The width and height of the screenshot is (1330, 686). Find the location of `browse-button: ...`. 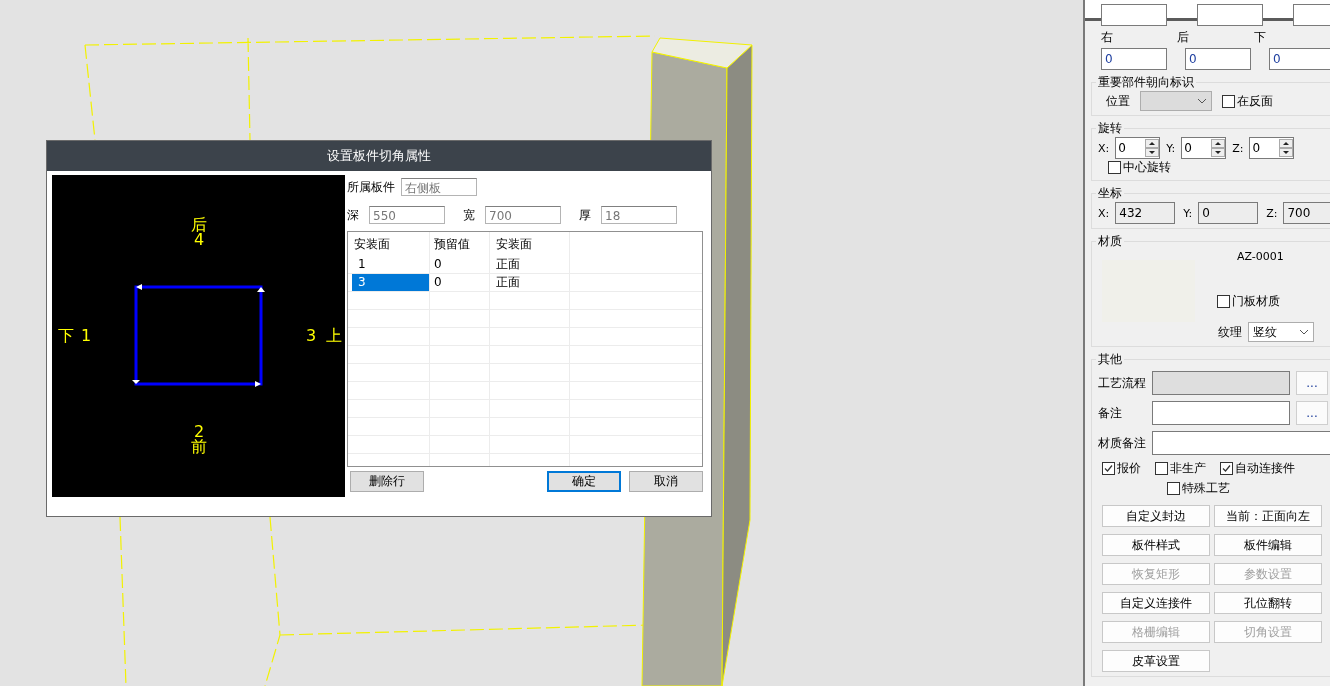

browse-button: ... is located at coordinates (1312, 413).